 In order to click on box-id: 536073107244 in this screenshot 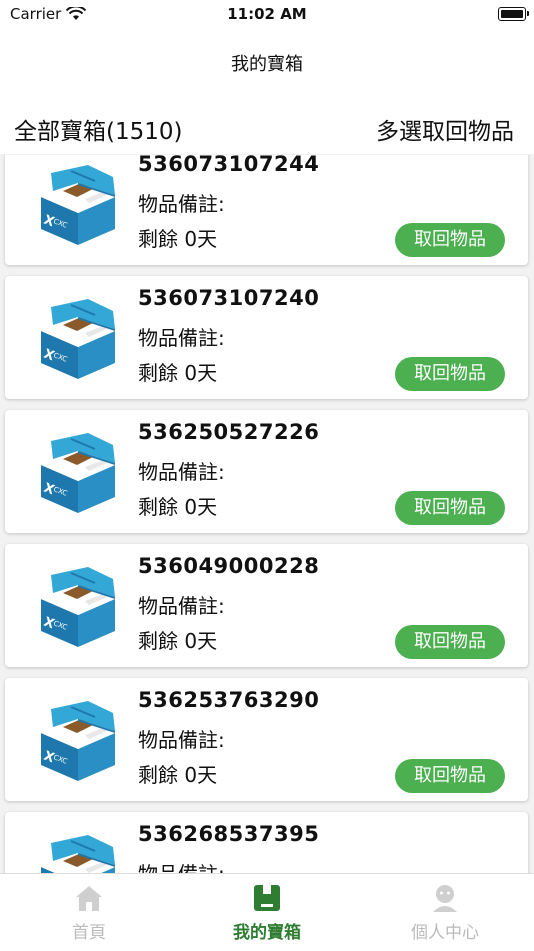, I will do `click(229, 165)`.